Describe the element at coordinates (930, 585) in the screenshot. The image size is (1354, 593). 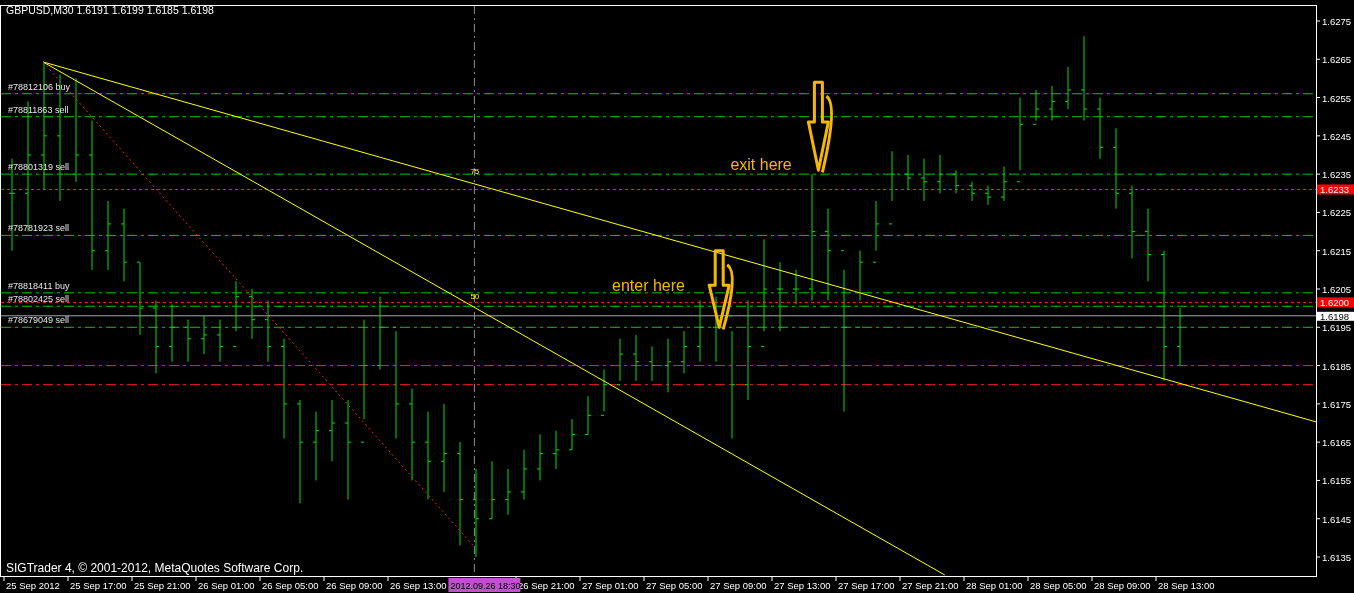
I see `time-axis-label: 27 Sep 21:00` at that location.